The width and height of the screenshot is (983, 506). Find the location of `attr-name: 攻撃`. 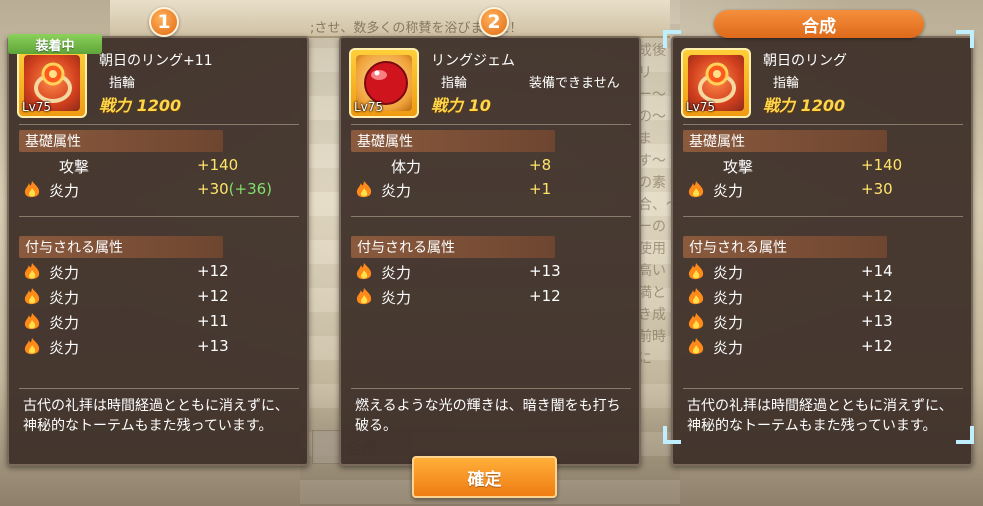

attr-name: 攻撃 is located at coordinates (738, 167).